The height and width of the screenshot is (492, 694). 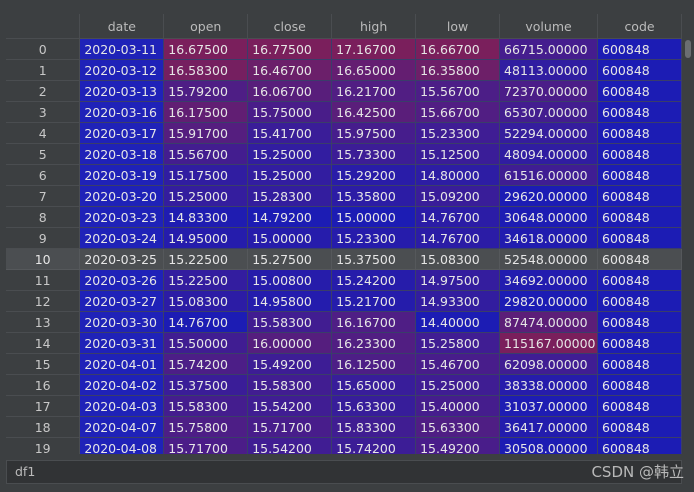 I want to click on cell-high: 16.21700, so click(x=374, y=91).